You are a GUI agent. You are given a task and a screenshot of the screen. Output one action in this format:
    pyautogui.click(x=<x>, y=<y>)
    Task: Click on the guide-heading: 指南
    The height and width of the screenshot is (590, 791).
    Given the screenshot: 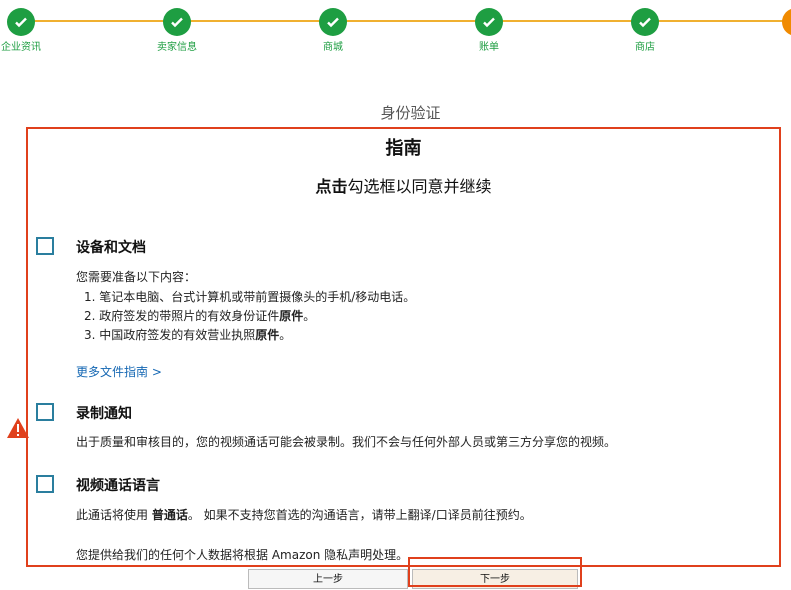 What is the action you would take?
    pyautogui.click(x=403, y=148)
    